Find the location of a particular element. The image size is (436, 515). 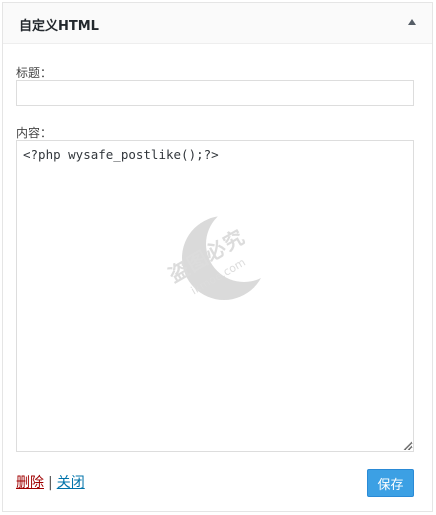

widget-actions: 删除 | 关闭 is located at coordinates (50, 482).